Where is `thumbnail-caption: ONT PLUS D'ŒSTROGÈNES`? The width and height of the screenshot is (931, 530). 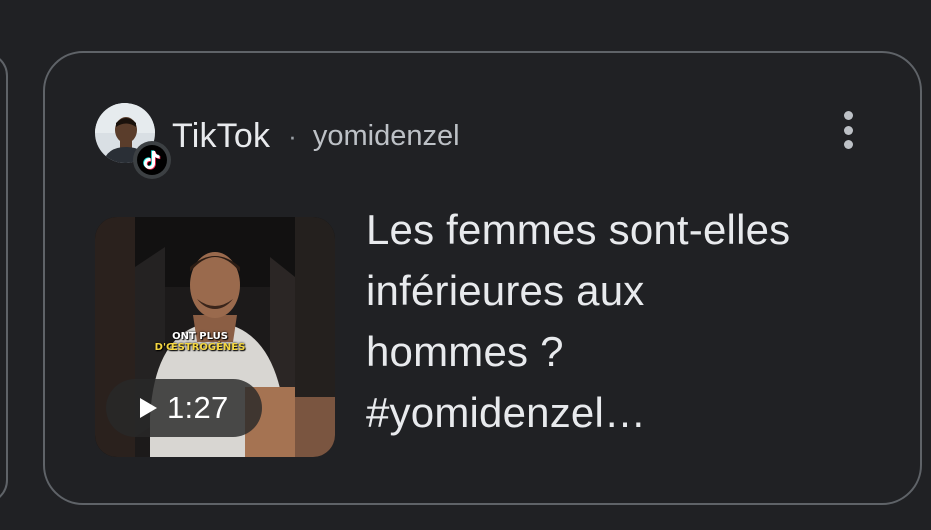
thumbnail-caption: ONT PLUS D'ŒSTROGÈNES is located at coordinates (200, 342).